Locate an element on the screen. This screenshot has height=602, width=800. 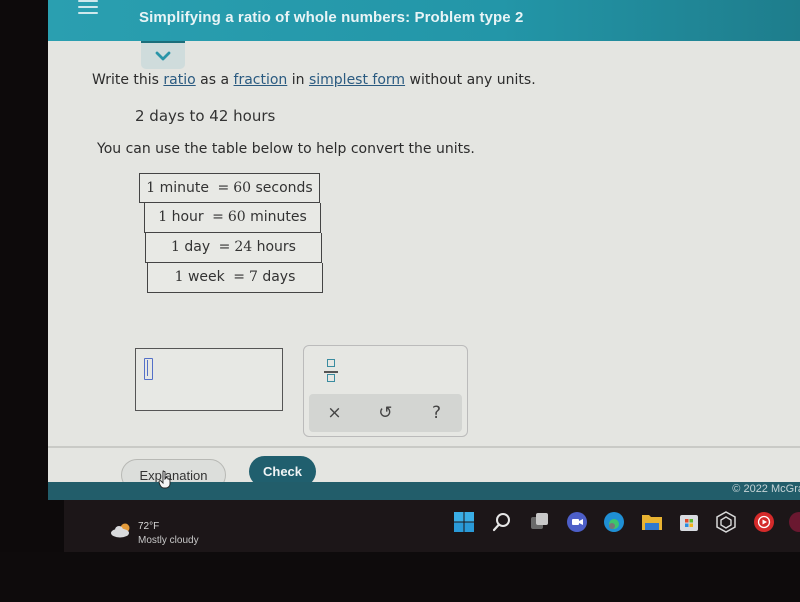
left-unit: week is located at coordinates (206, 277).